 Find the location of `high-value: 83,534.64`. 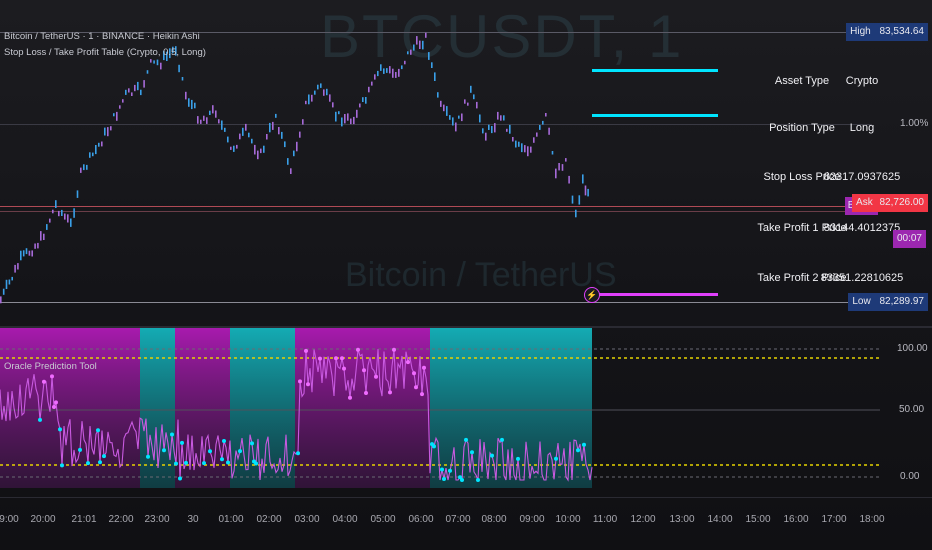

high-value: 83,534.64 is located at coordinates (902, 31).